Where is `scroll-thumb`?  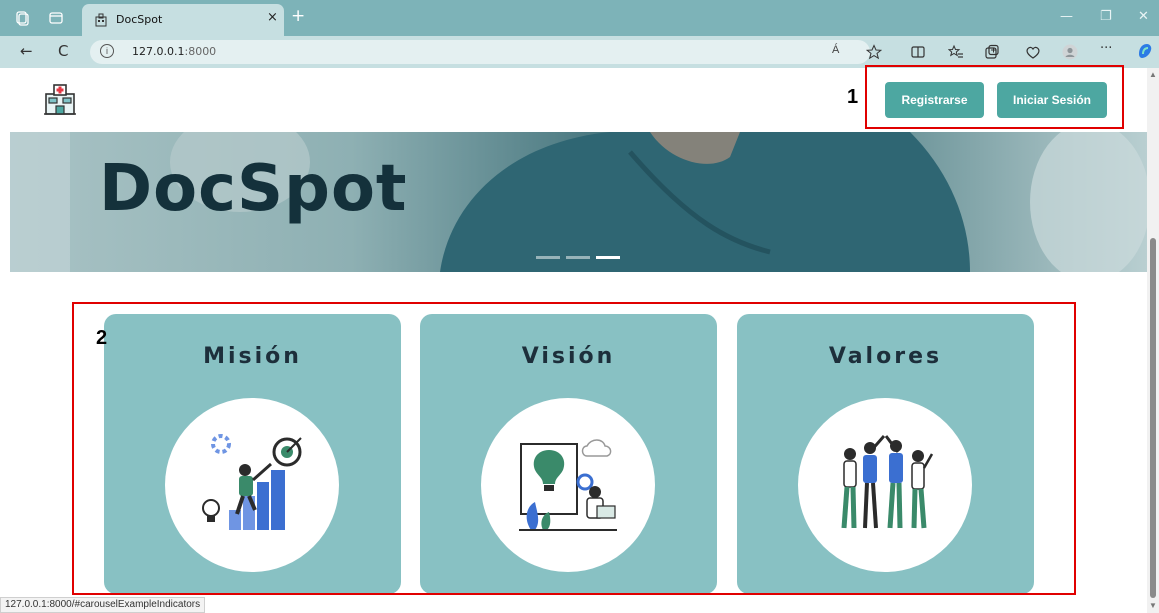 scroll-thumb is located at coordinates (1153, 418).